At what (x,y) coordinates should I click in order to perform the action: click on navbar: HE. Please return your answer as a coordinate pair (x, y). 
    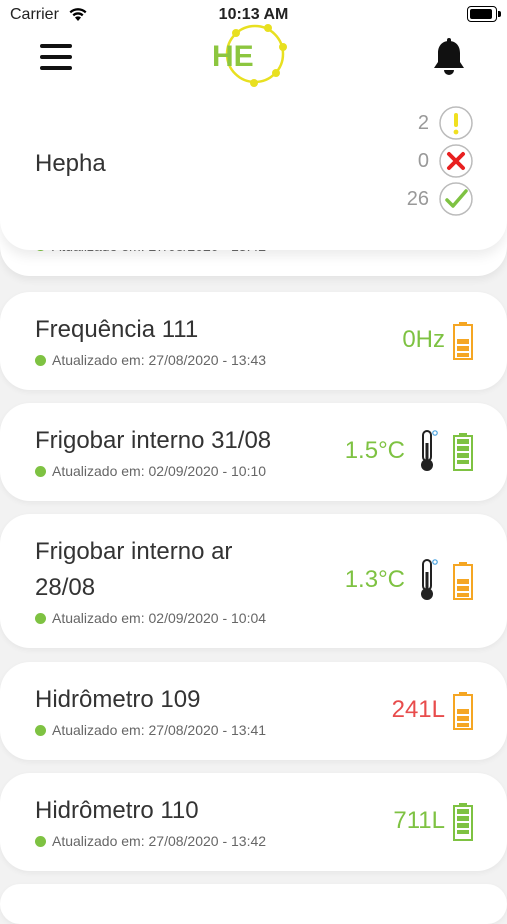
    Looking at the image, I should click on (253, 58).